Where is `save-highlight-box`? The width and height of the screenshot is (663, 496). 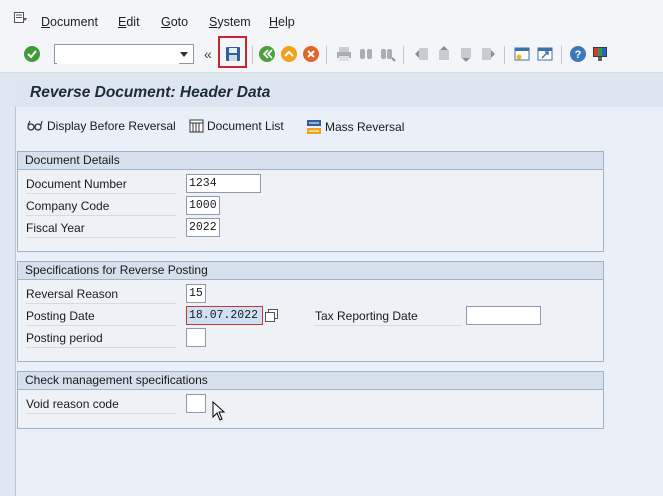 save-highlight-box is located at coordinates (232, 52).